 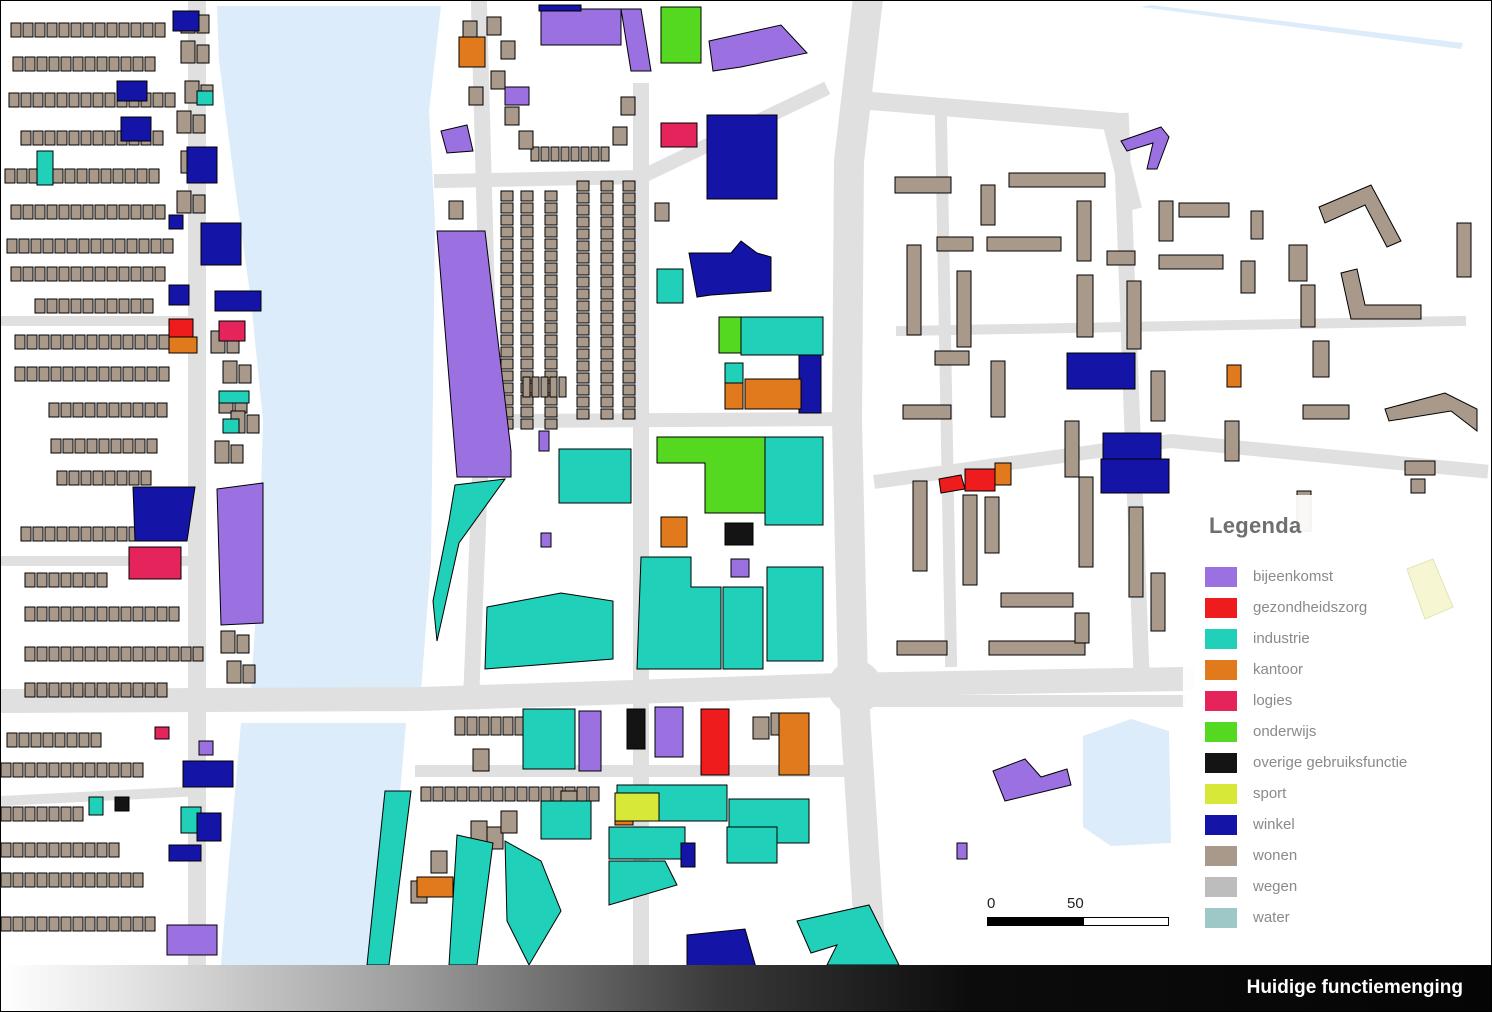 What do you see at coordinates (1330, 762) in the screenshot?
I see `legend-label: overige gebruiksfunctie` at bounding box center [1330, 762].